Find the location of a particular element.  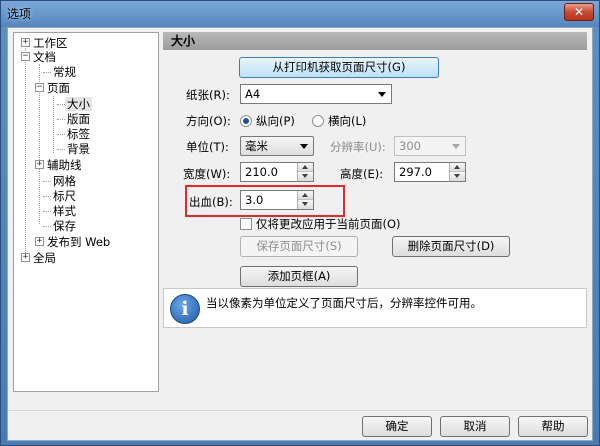

close-button: ✕ is located at coordinates (579, 12).